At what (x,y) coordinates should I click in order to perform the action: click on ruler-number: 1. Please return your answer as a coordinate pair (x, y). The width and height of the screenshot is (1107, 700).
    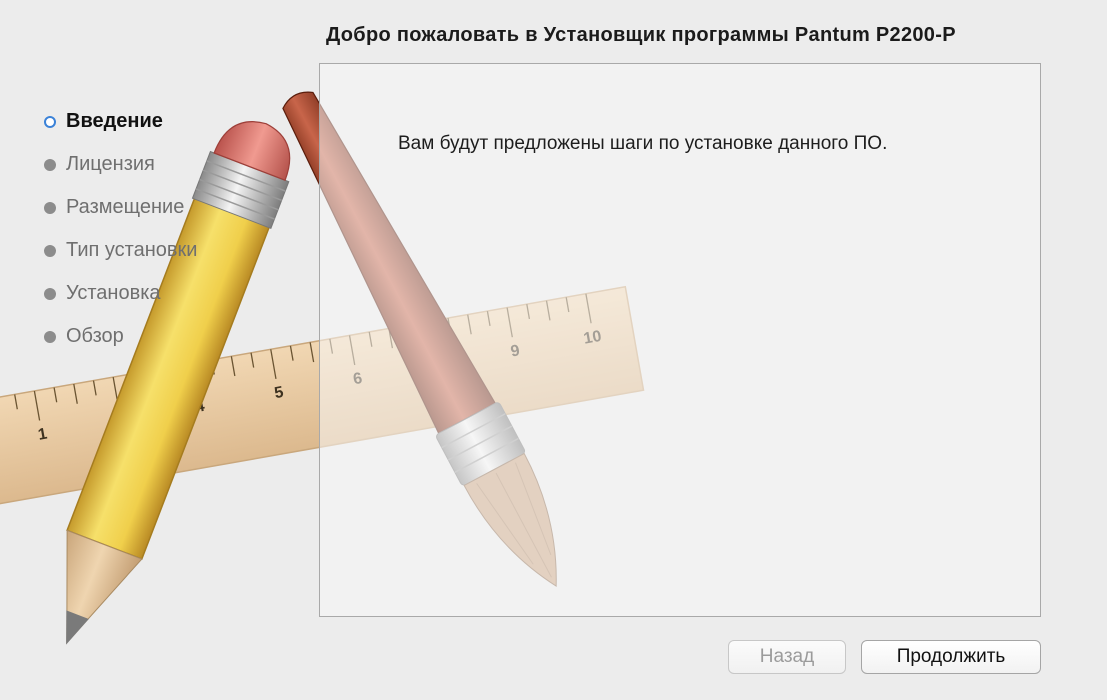
    Looking at the image, I should click on (43, 435).